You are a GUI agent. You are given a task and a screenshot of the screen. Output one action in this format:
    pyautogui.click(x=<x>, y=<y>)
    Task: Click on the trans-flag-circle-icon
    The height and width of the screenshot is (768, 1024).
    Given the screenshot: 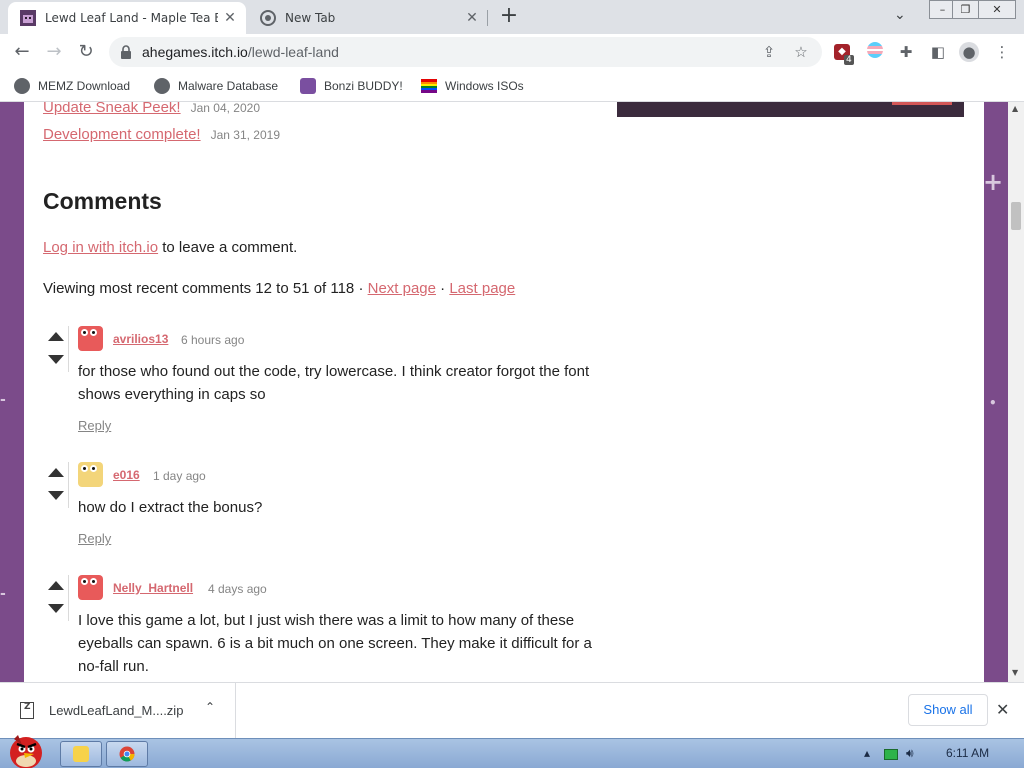 What is the action you would take?
    pyautogui.click(x=875, y=50)
    